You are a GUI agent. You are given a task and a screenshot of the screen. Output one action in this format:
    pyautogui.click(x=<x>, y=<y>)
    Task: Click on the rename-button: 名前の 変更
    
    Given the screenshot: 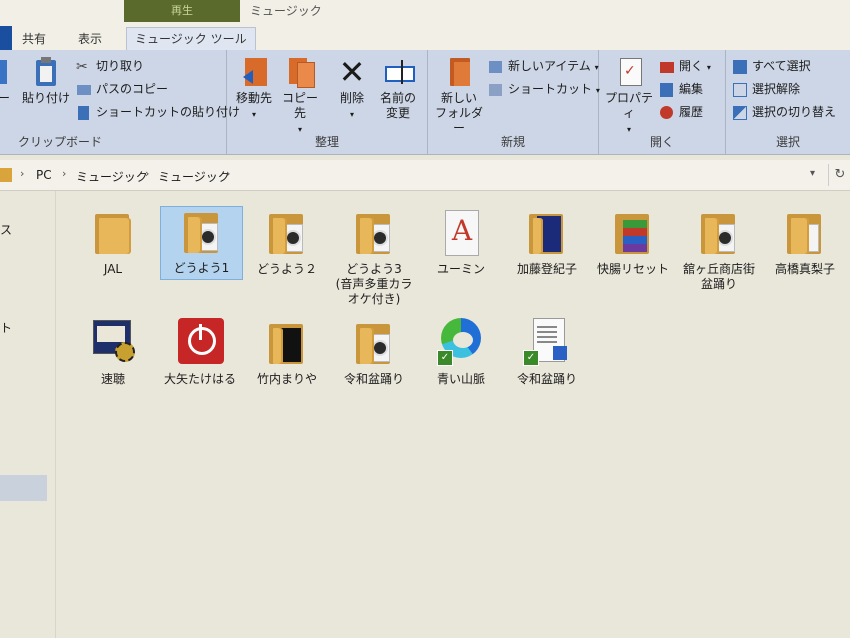 What is the action you would take?
    pyautogui.click(x=398, y=88)
    